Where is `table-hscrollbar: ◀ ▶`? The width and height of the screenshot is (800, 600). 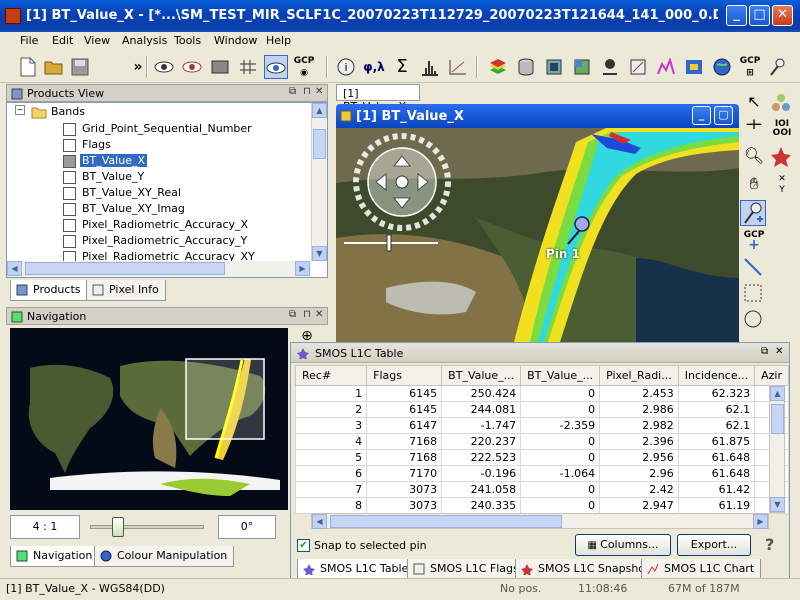
table-hscrollbar: ◀ ▶ is located at coordinates (540, 521).